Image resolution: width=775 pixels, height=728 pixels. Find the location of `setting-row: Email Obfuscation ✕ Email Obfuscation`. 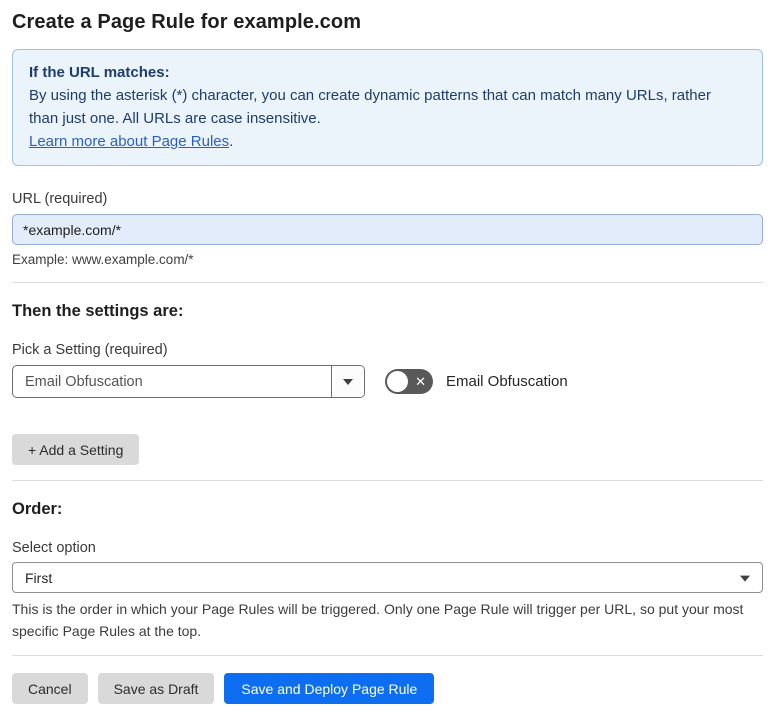

setting-row: Email Obfuscation ✕ Email Obfuscation is located at coordinates (387, 381).